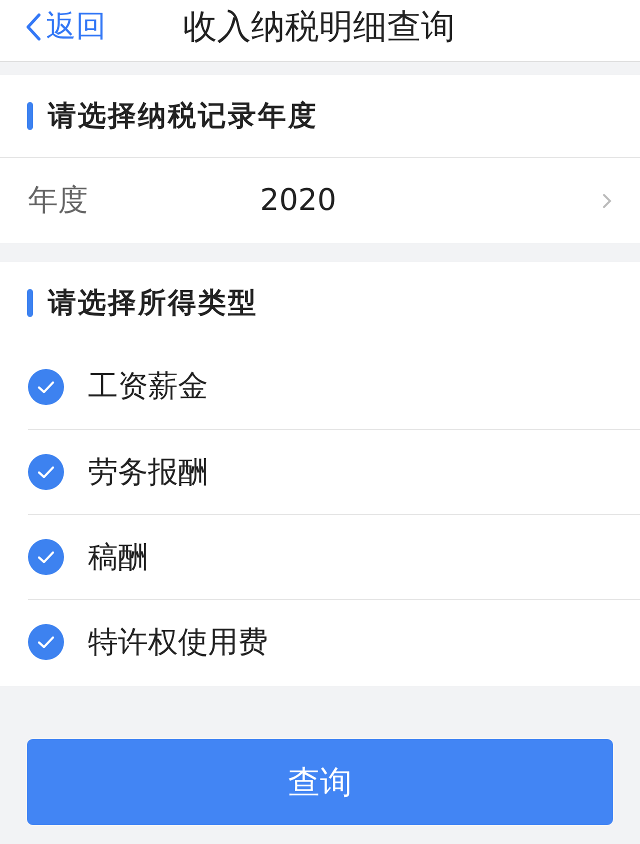 Image resolution: width=640 pixels, height=844 pixels. Describe the element at coordinates (607, 200) in the screenshot. I see `chevron-right-icon` at that location.